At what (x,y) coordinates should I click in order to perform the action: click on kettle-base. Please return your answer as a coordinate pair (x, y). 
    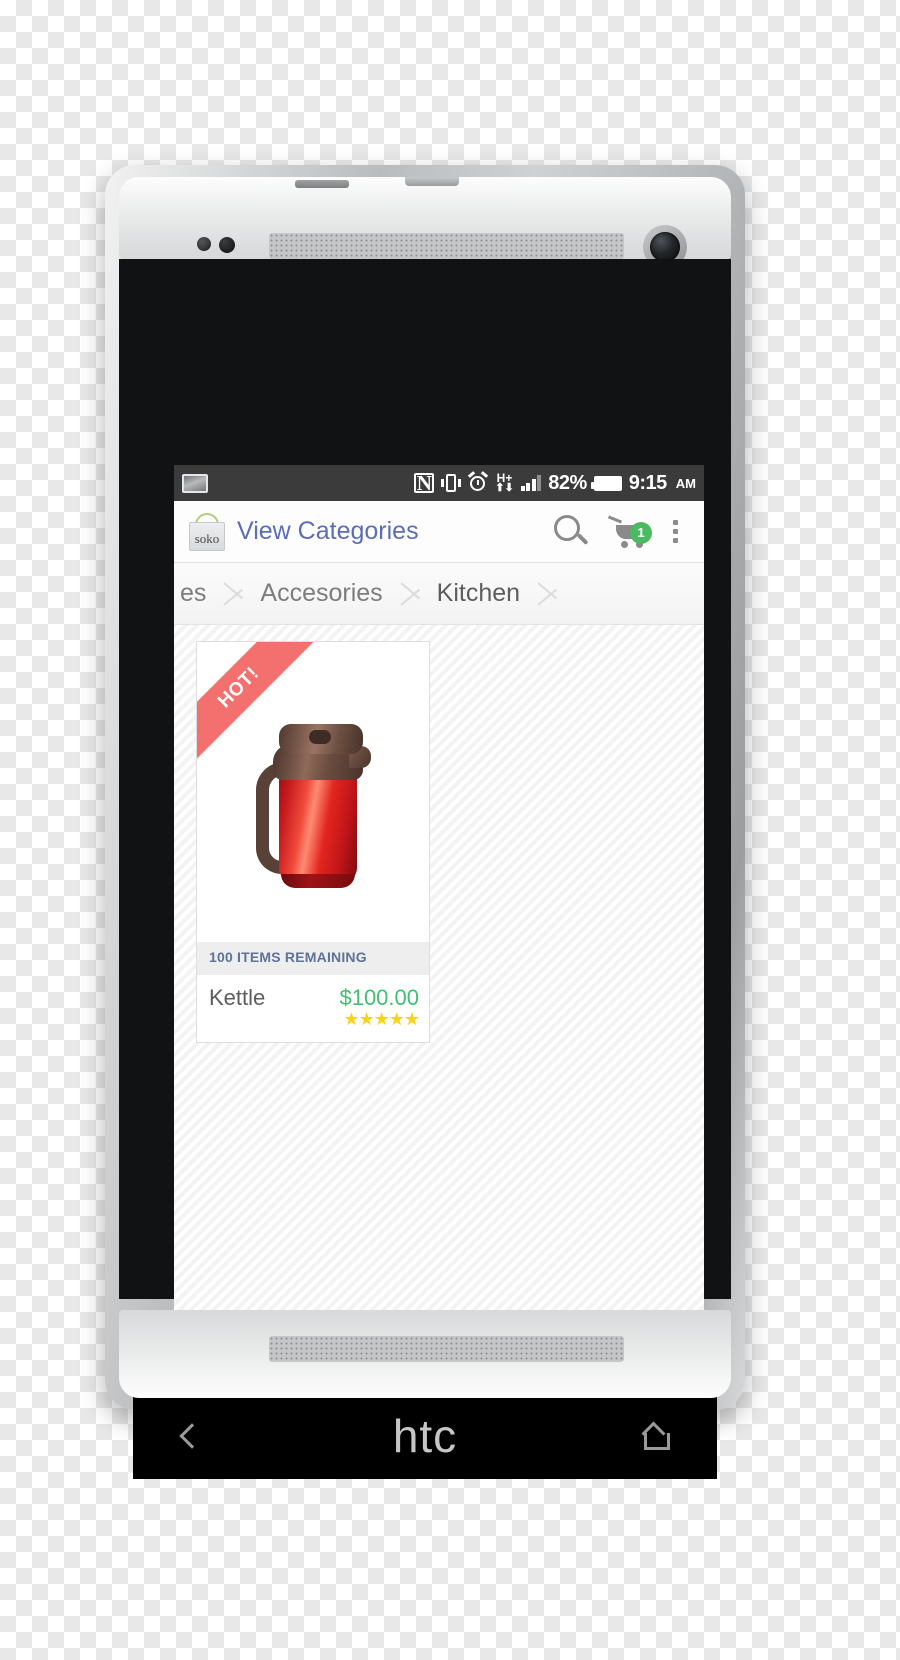
    Looking at the image, I should click on (318, 881).